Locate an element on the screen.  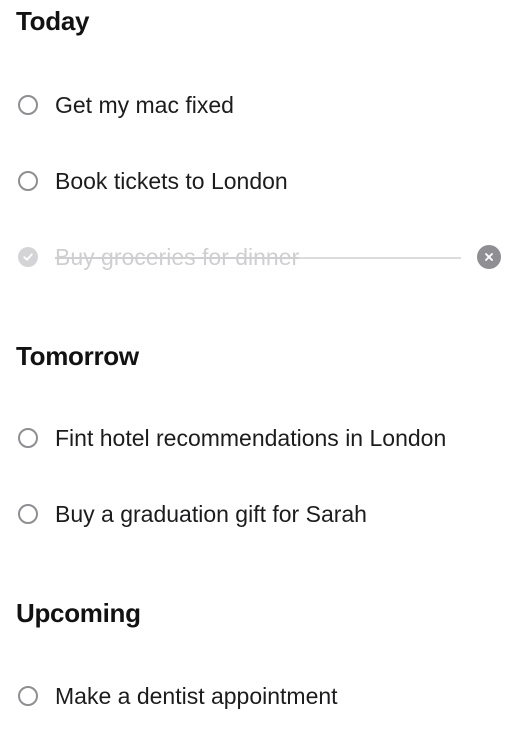
task-item: Get my mac fixed is located at coordinates (259, 105).